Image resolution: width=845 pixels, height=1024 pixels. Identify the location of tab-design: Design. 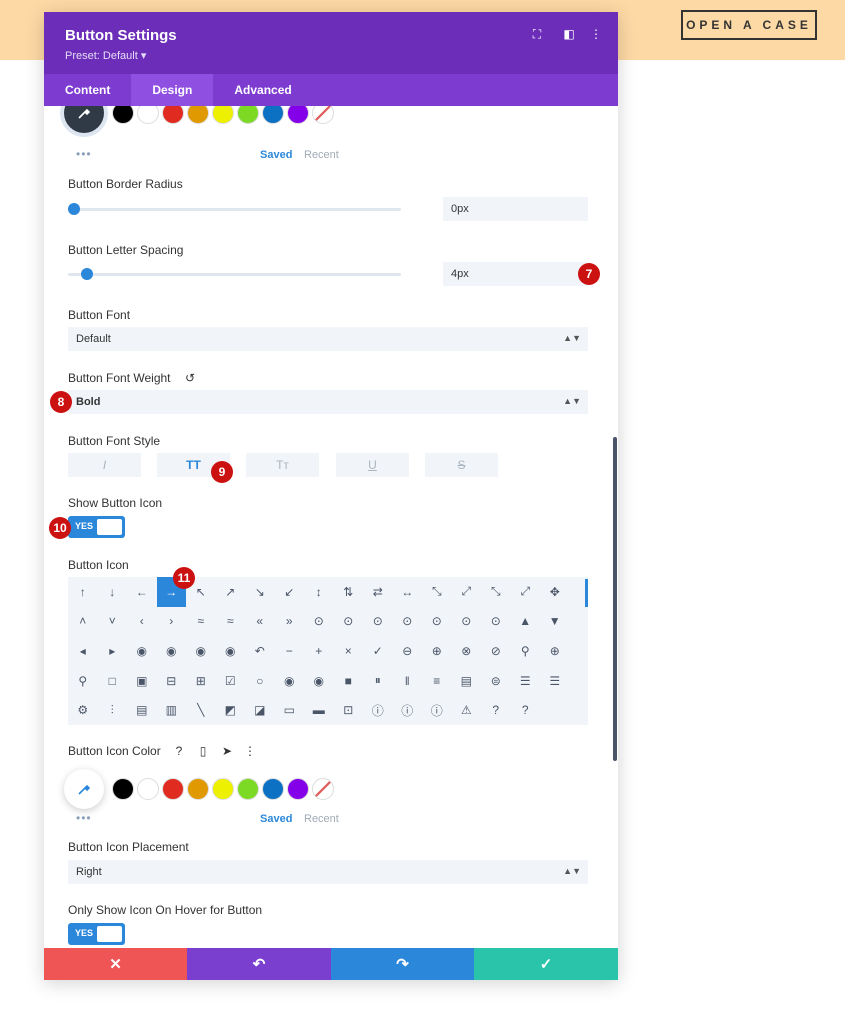
(172, 90).